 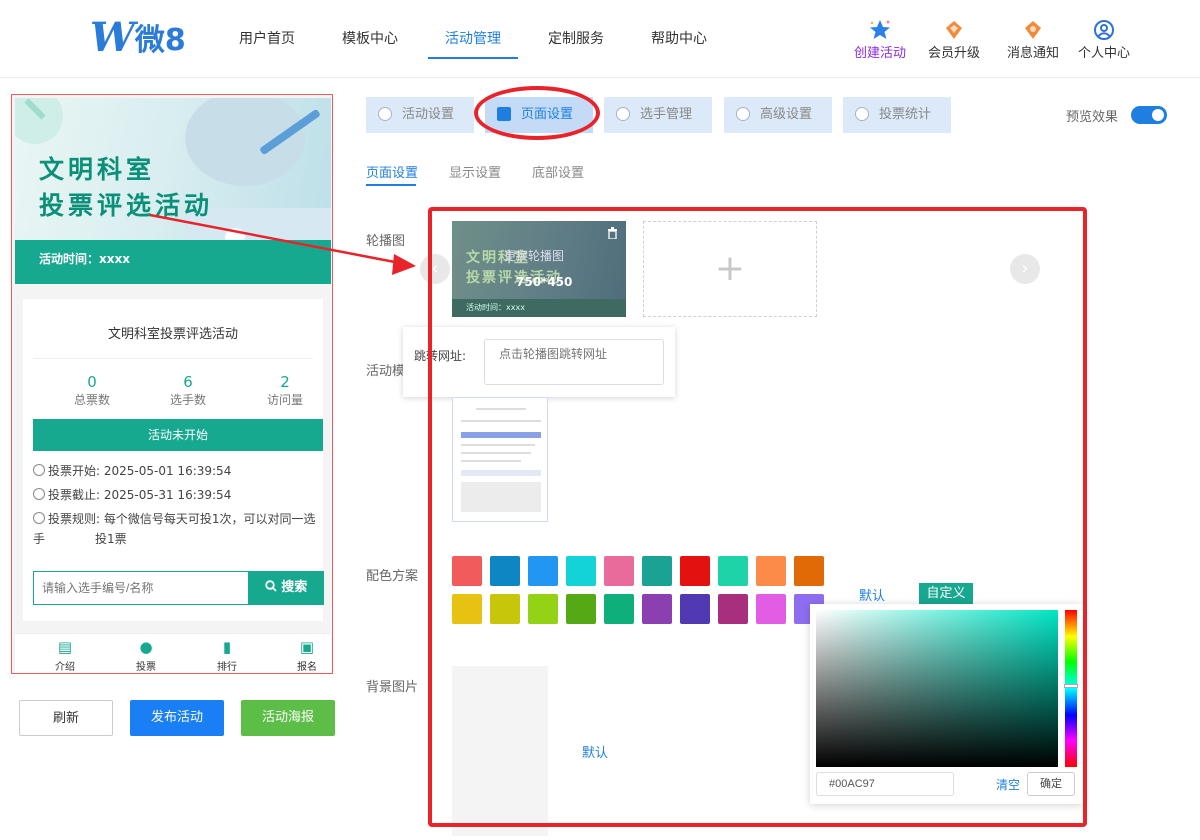 I want to click on nav-help: 帮助中心, so click(x=679, y=38).